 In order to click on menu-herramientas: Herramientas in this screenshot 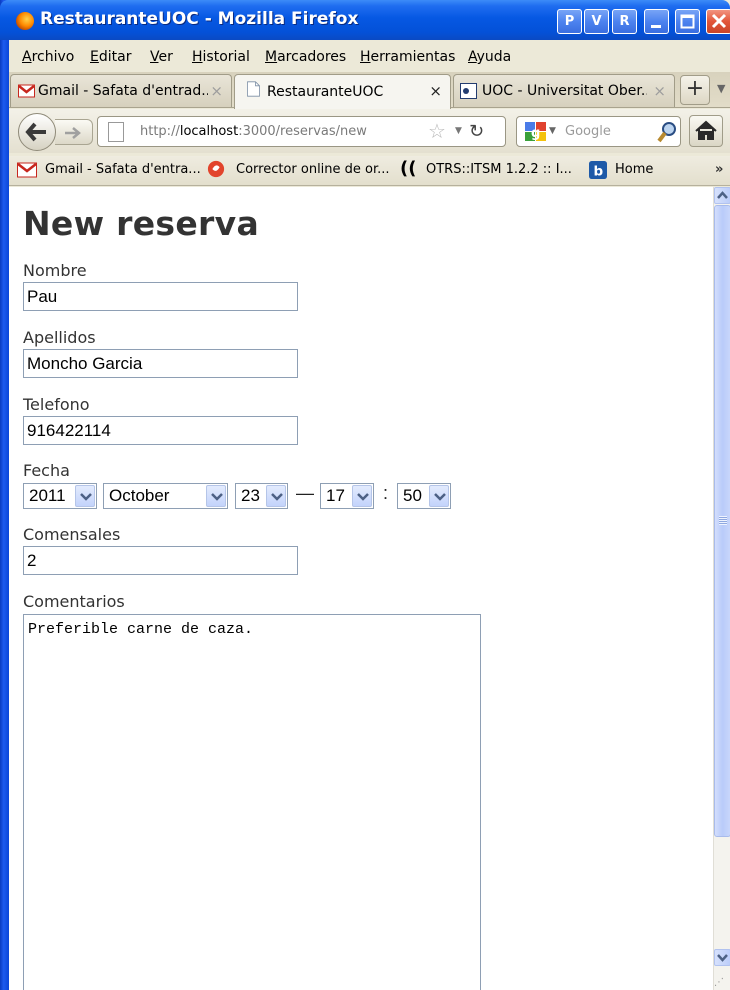, I will do `click(407, 57)`.